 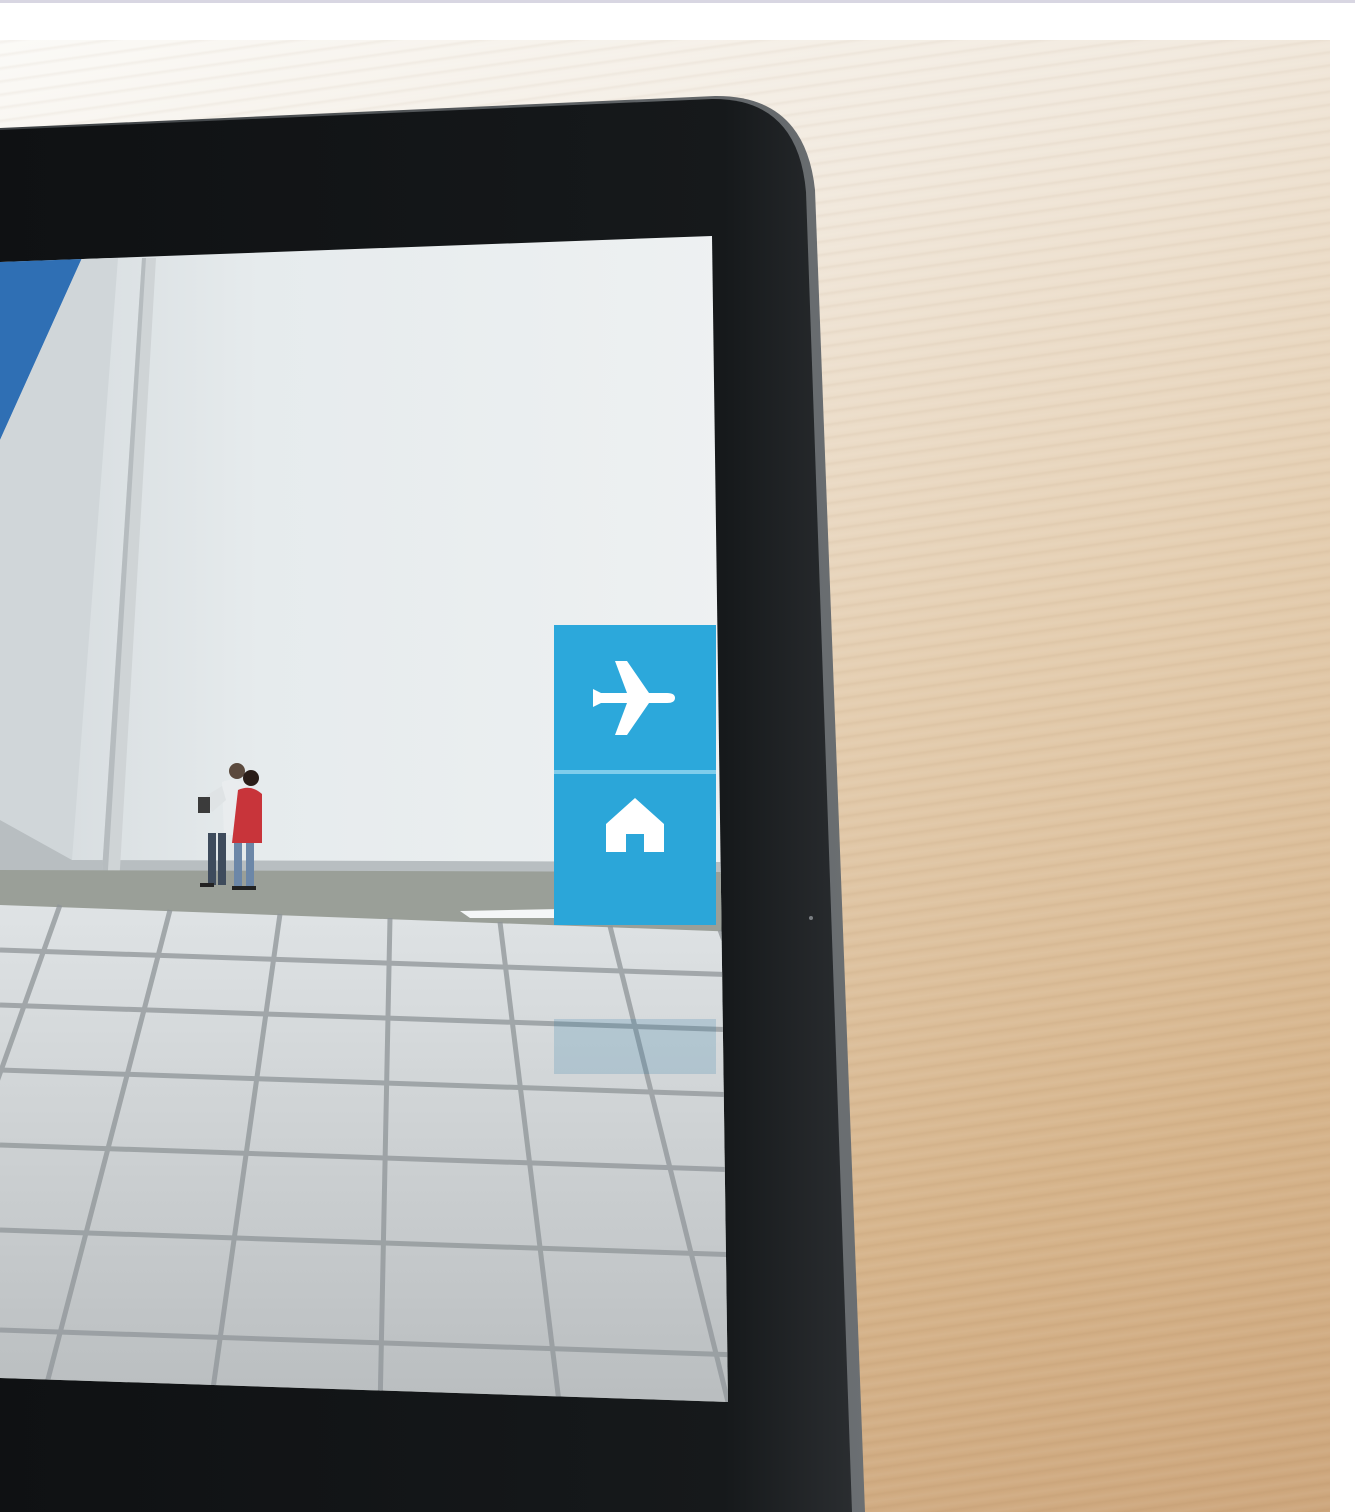 What do you see at coordinates (811, 918) in the screenshot?
I see `bezel-sensor-dot` at bounding box center [811, 918].